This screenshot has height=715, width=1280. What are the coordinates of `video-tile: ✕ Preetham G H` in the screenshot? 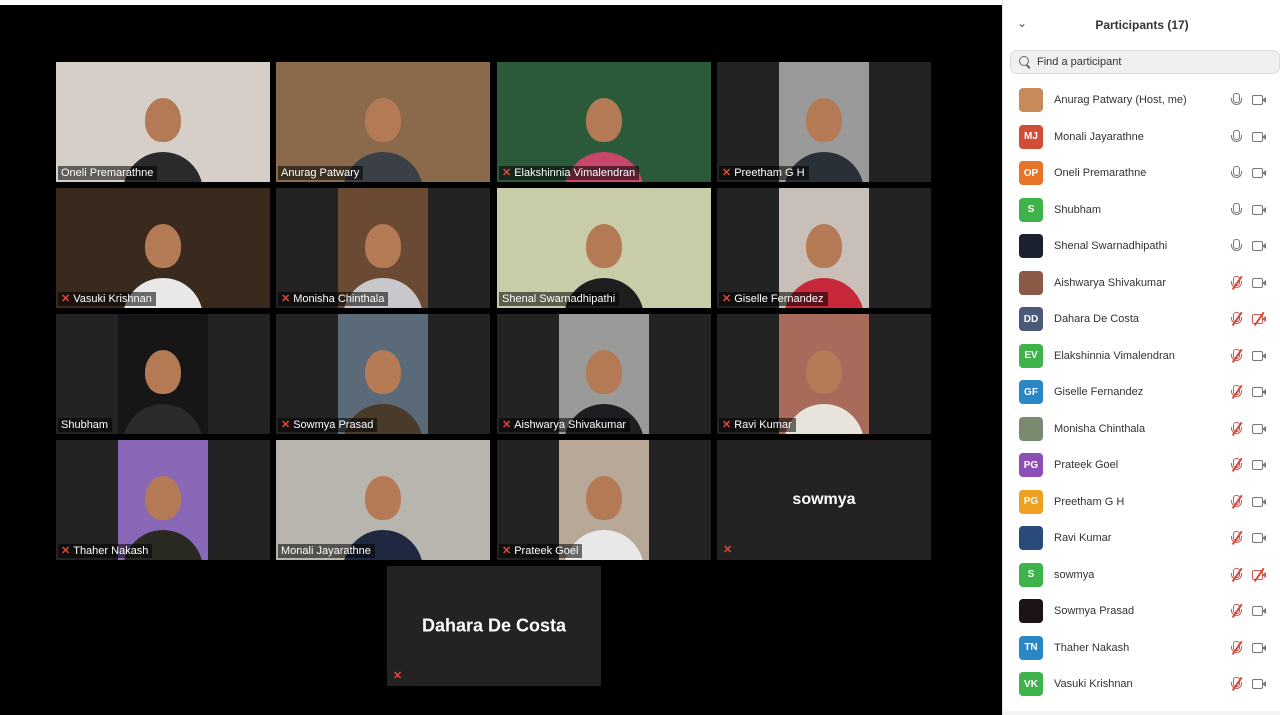 It's located at (824, 122).